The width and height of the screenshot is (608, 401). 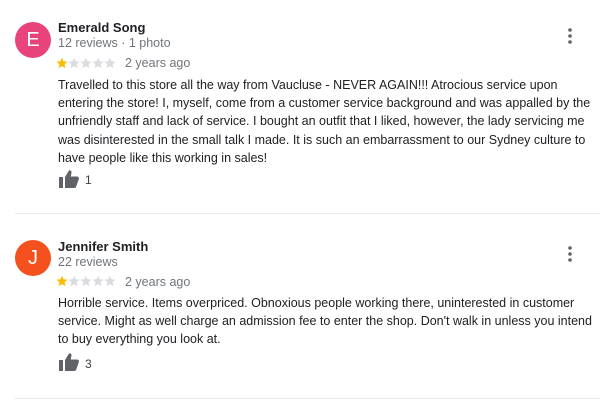 I want to click on avatar: J, so click(x=33, y=258).